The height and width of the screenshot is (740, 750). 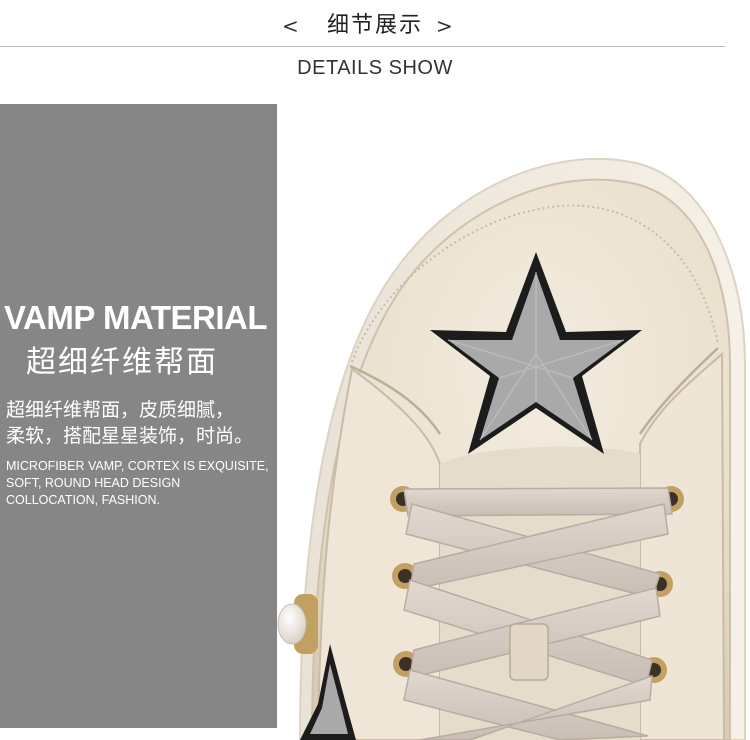 What do you see at coordinates (122, 362) in the screenshot?
I see `panel-title-cn: 超细纤维帮面` at bounding box center [122, 362].